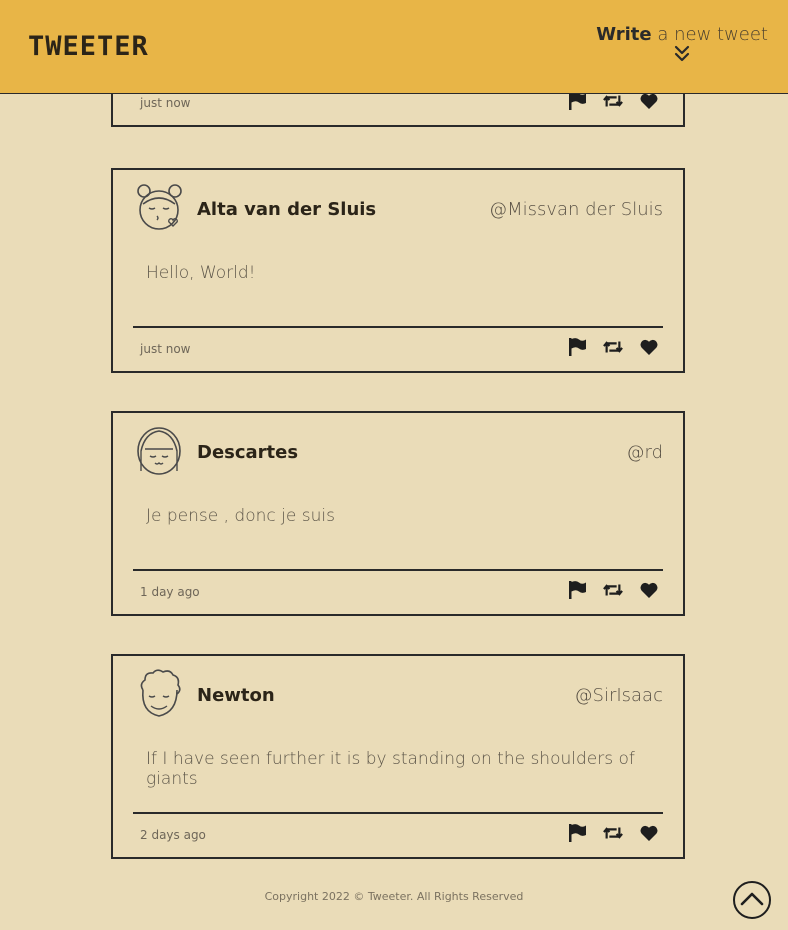  What do you see at coordinates (88, 46) in the screenshot?
I see `brand-logo: TWEETER` at bounding box center [88, 46].